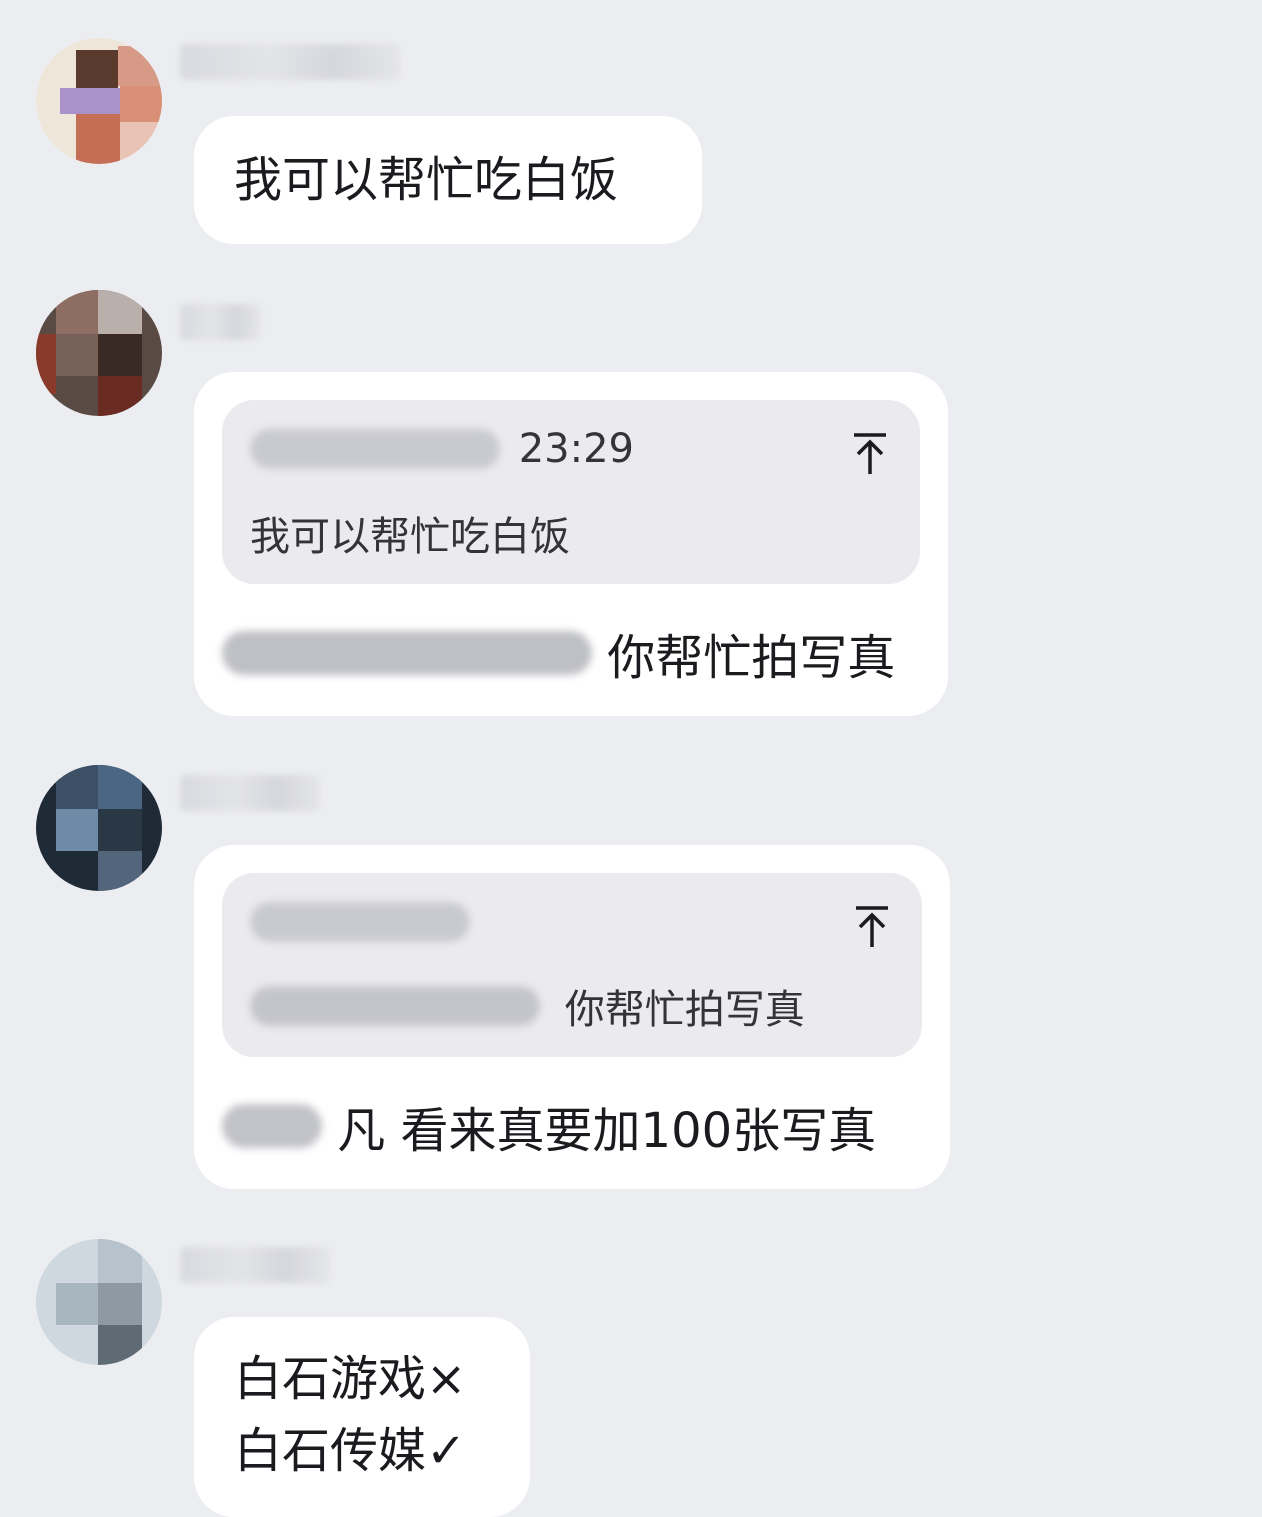 This screenshot has width=1262, height=1517. Describe the element at coordinates (572, 965) in the screenshot. I see `quoted-message: 你帮忙拍写真` at that location.